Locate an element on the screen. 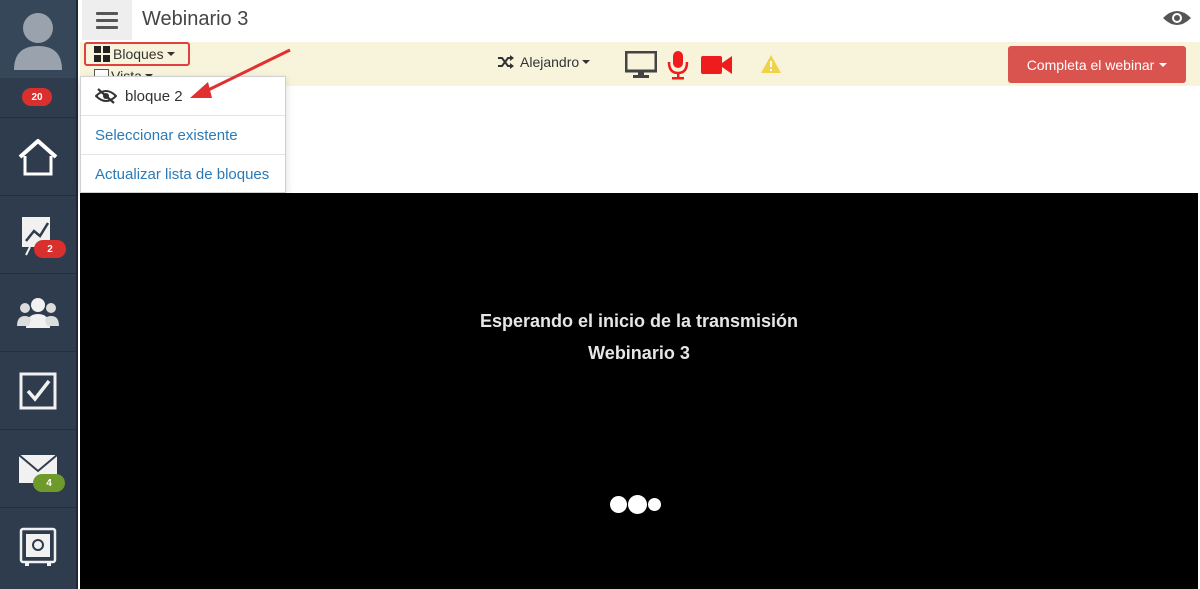 The width and height of the screenshot is (1200, 589). dropdown-item-select-existing: Seleccionar existente is located at coordinates (183, 135).